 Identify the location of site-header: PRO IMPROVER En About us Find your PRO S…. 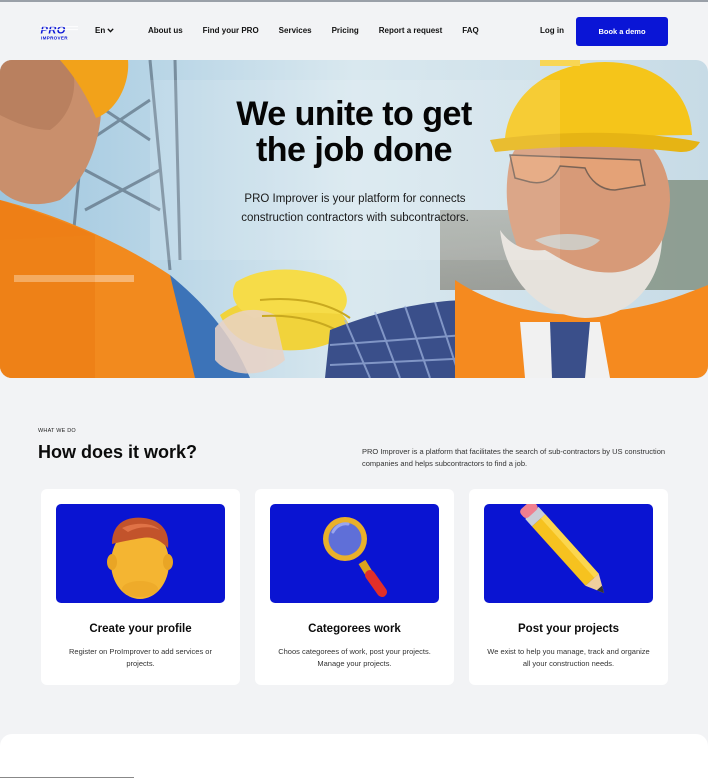
(354, 30).